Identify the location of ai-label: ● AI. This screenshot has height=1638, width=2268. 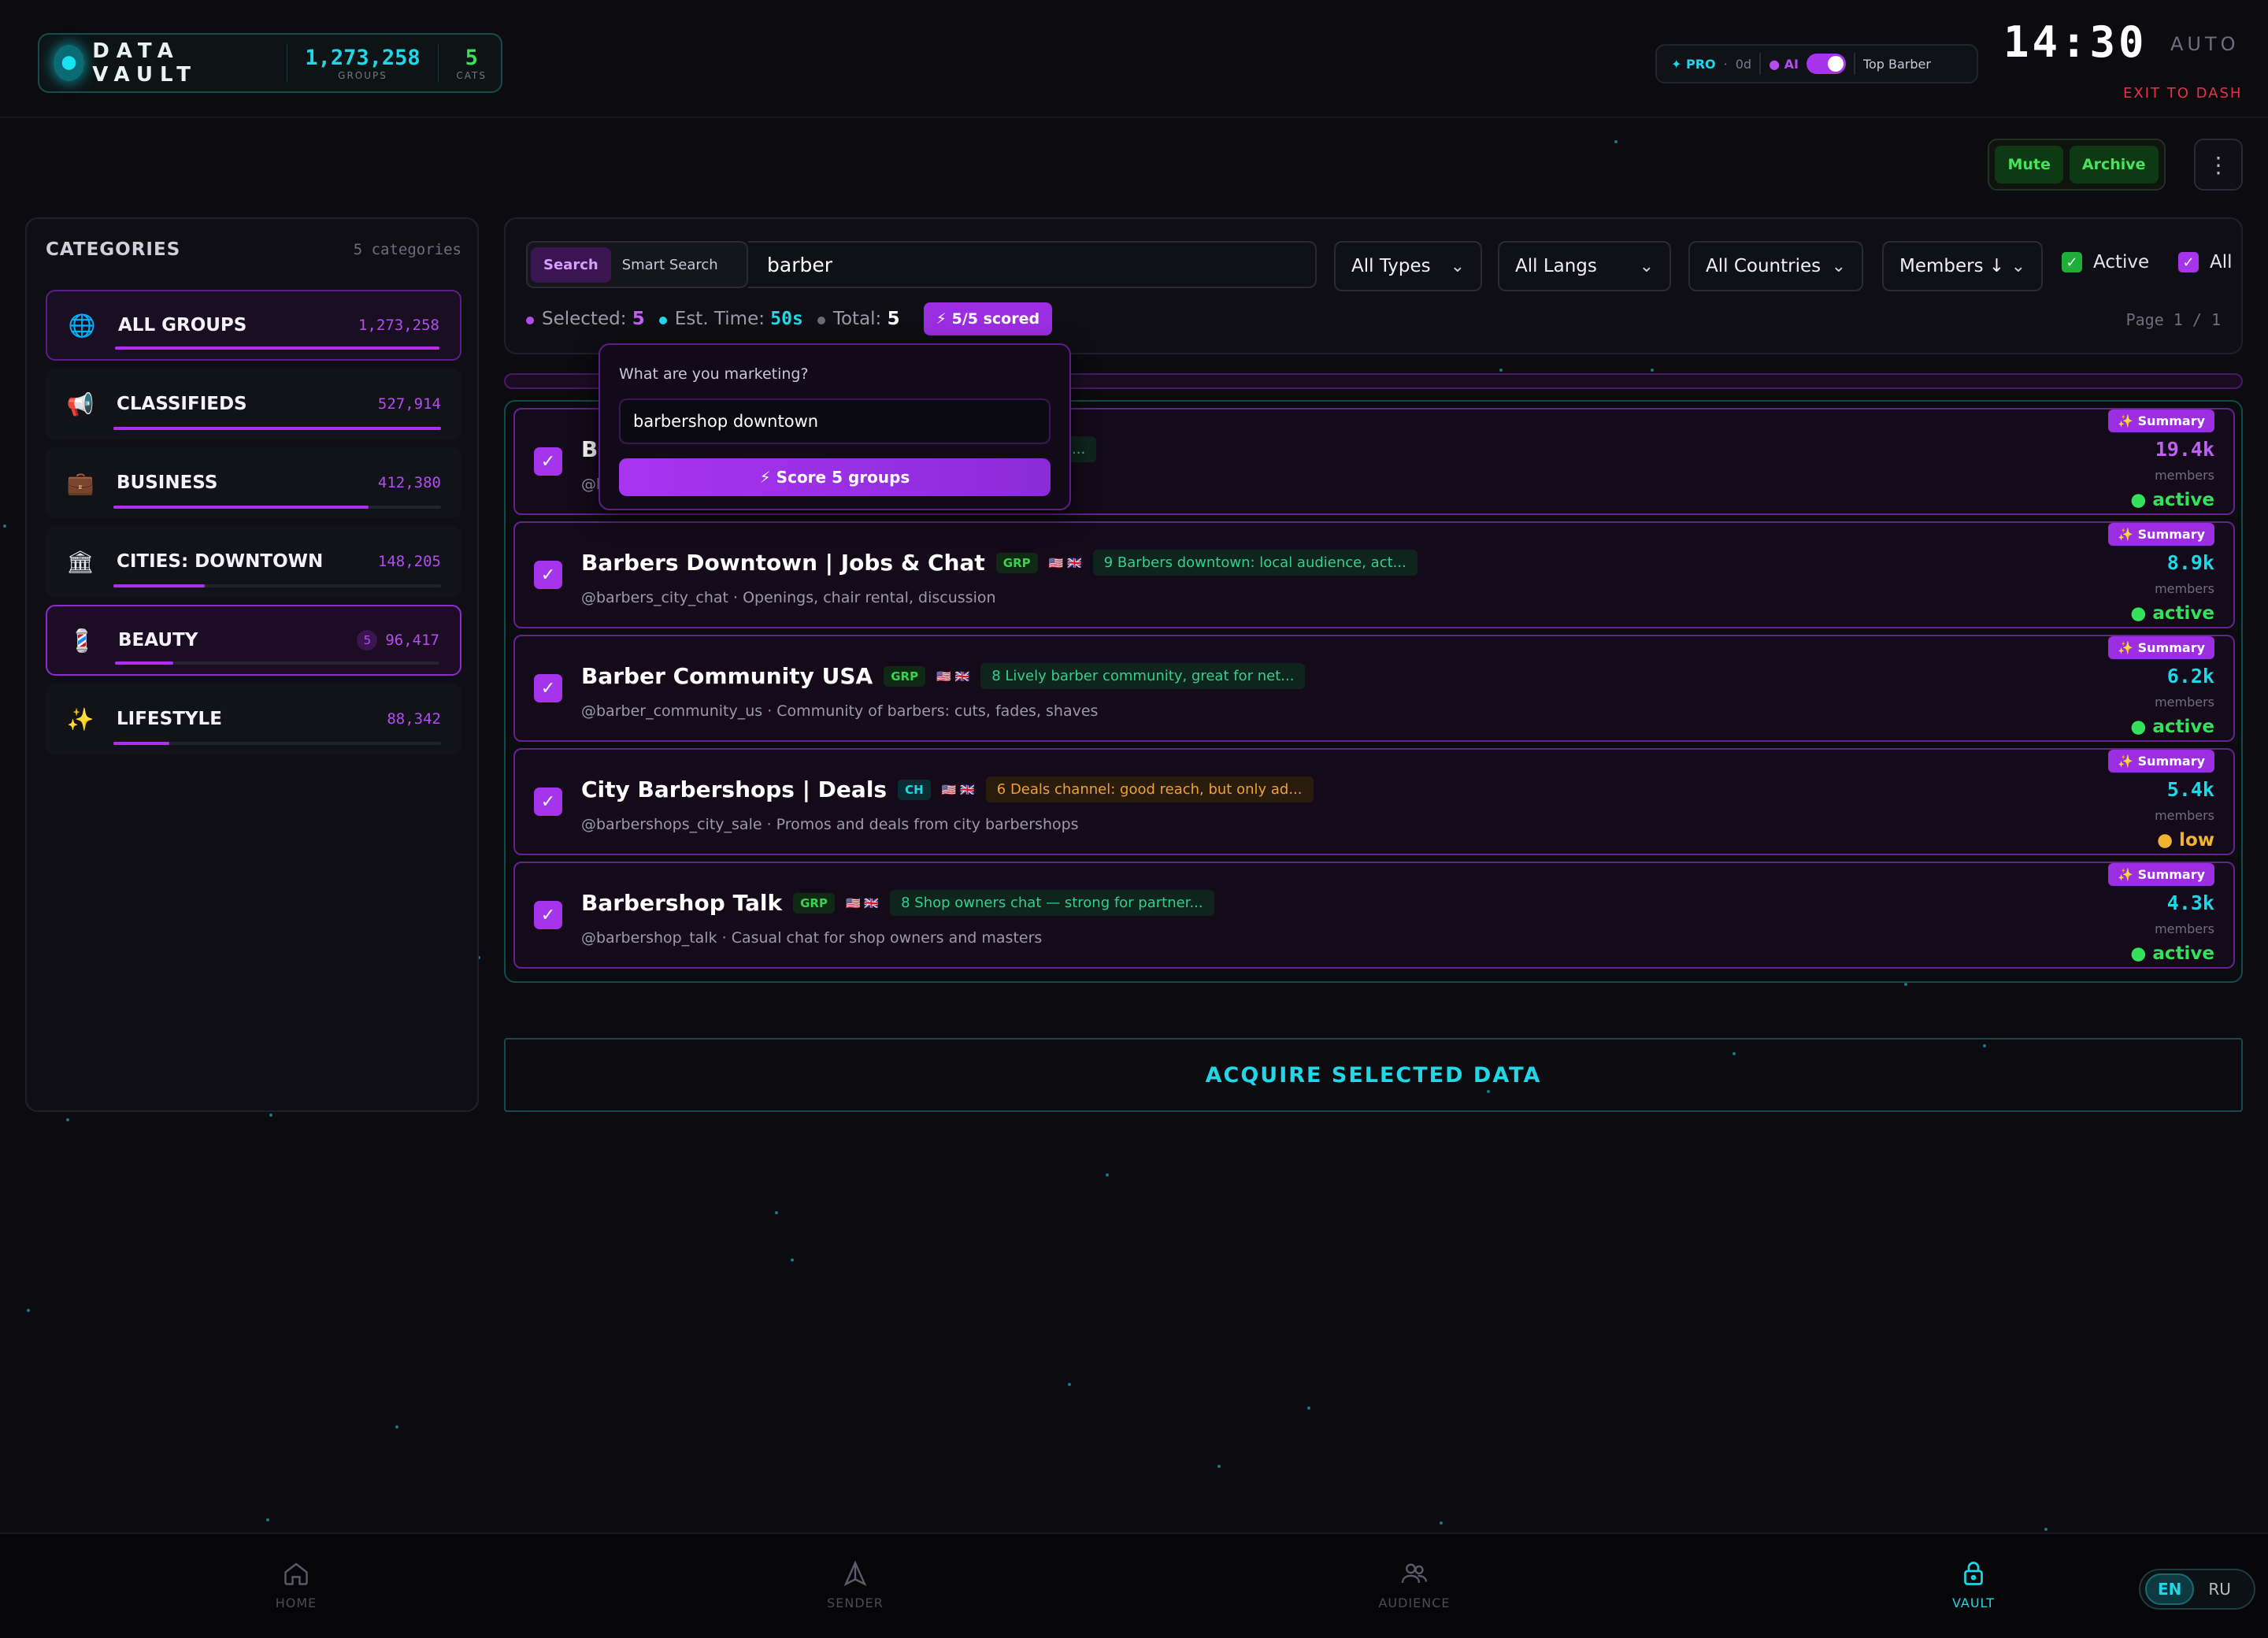
(1784, 64).